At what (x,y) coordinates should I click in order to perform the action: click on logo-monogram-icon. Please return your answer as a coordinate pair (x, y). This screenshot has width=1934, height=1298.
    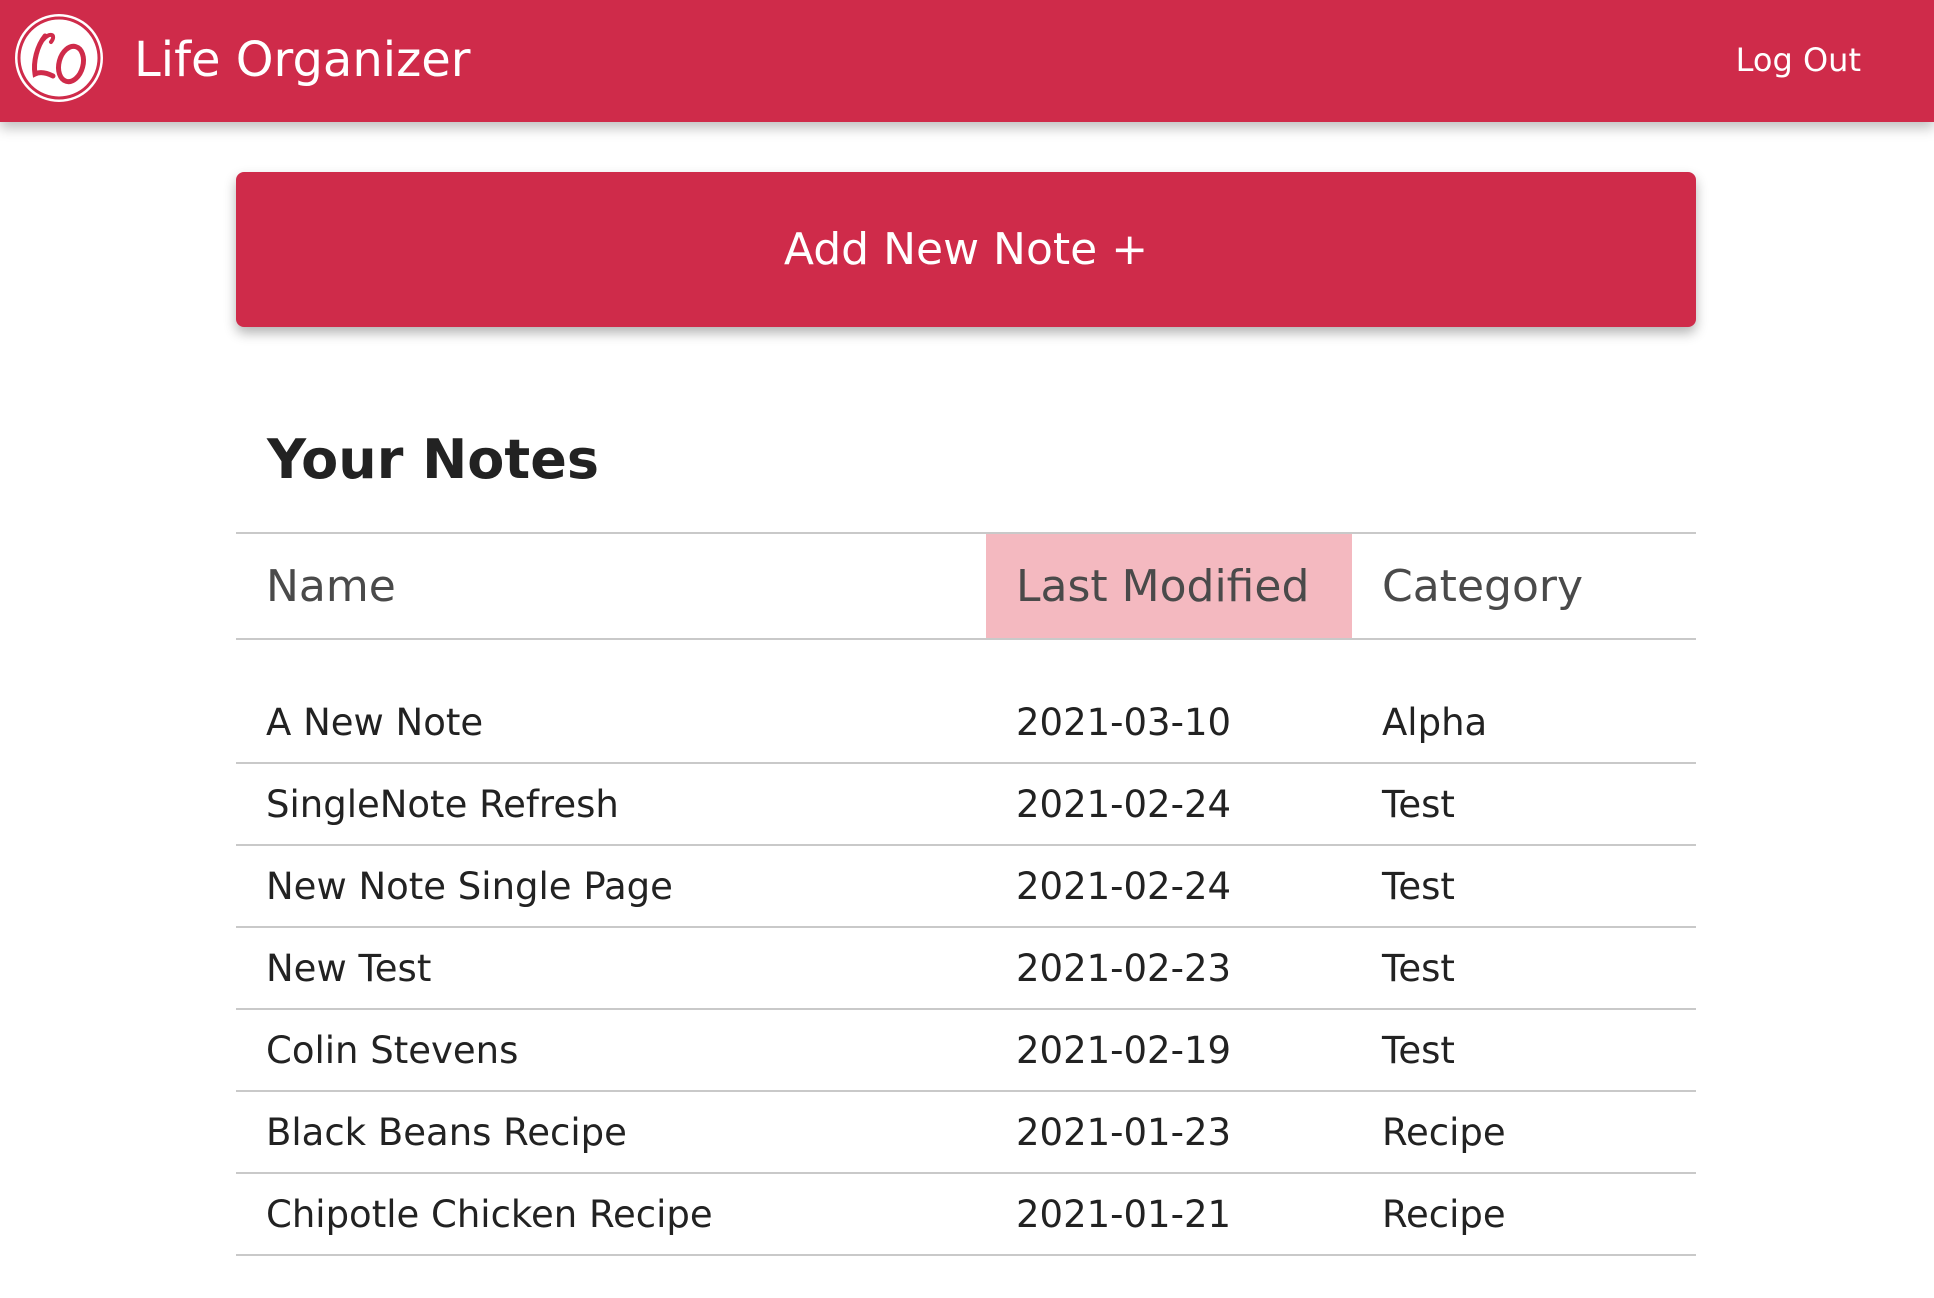
    Looking at the image, I should click on (59, 58).